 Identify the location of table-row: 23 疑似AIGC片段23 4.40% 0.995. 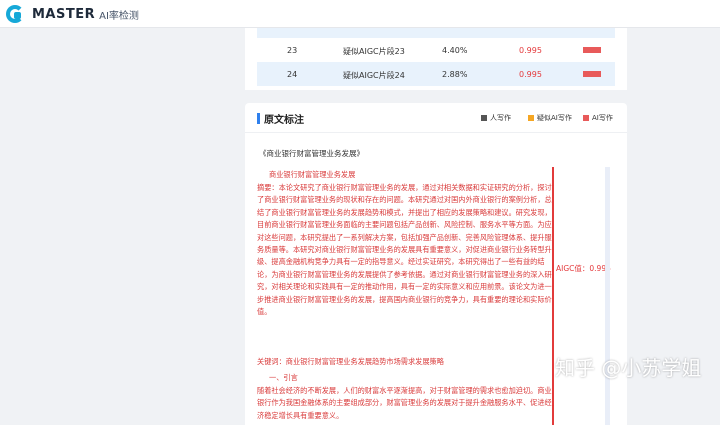
(436, 50).